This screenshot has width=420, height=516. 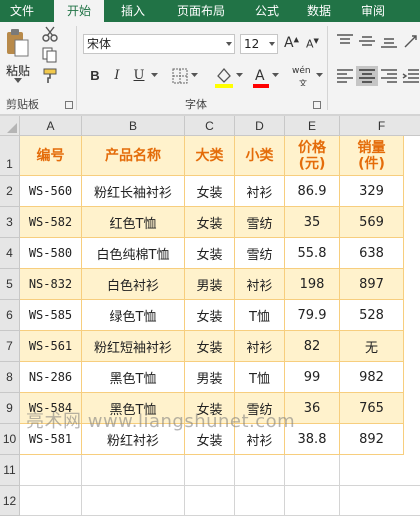 I want to click on tab-review: 审阅, so click(x=373, y=11).